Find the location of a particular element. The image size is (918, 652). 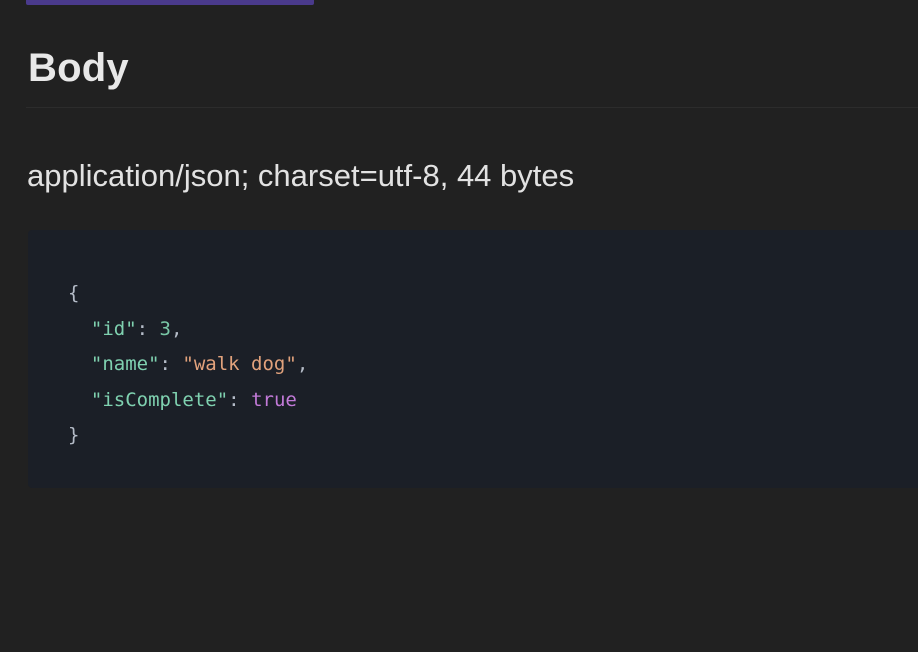

json-close-brace: } is located at coordinates (74, 435).